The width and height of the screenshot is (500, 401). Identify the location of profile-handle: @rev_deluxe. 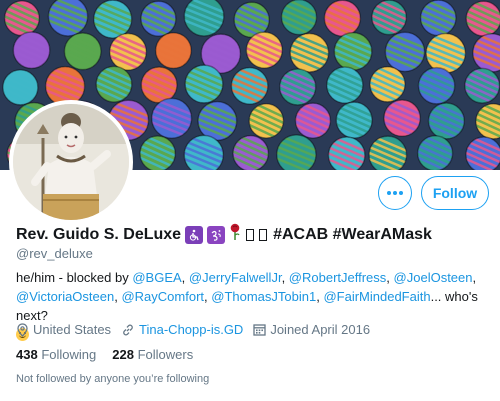
(54, 253).